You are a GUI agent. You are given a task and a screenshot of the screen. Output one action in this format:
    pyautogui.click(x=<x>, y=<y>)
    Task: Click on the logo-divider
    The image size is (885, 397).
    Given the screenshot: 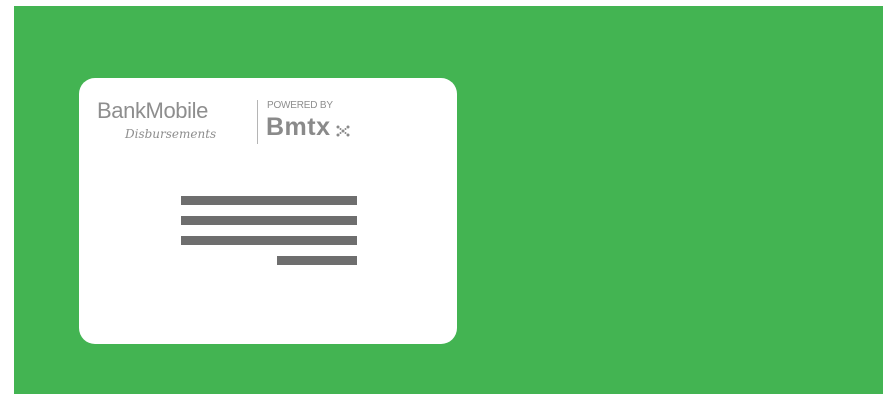 What is the action you would take?
    pyautogui.click(x=257, y=122)
    